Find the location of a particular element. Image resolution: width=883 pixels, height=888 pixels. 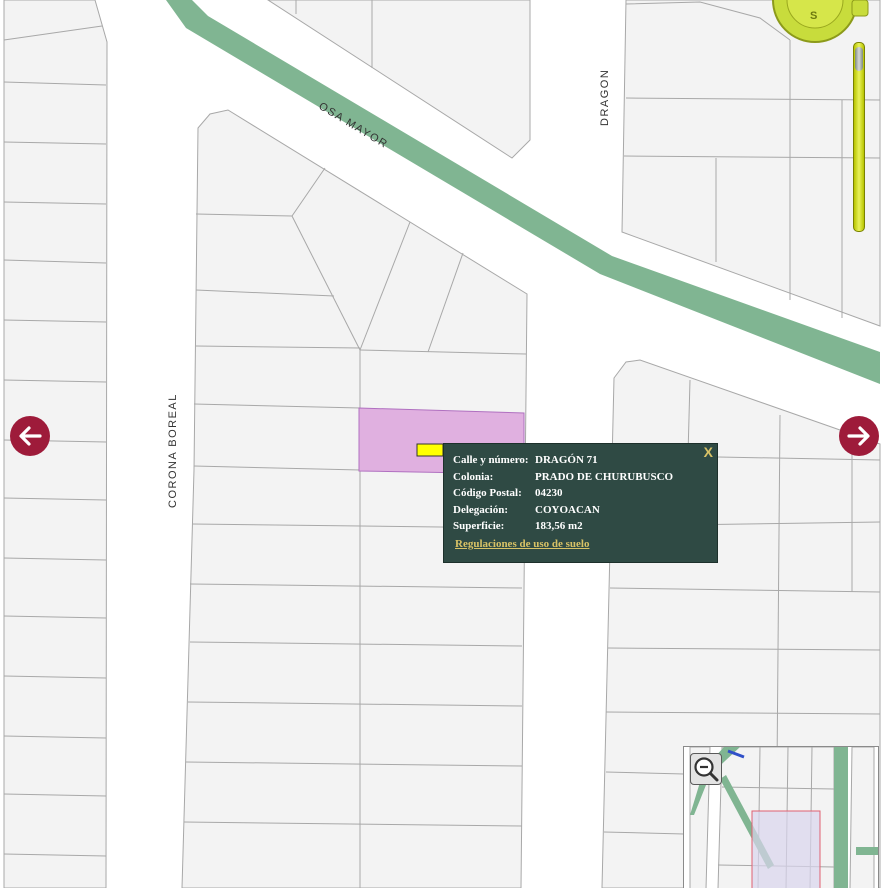

arrow-right-icon is located at coordinates (859, 436).